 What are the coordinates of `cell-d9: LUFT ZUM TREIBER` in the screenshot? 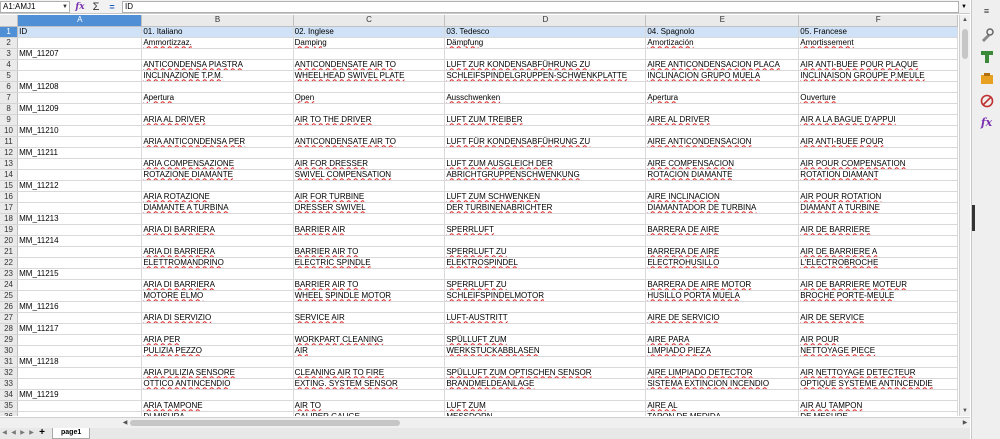 It's located at (545, 120).